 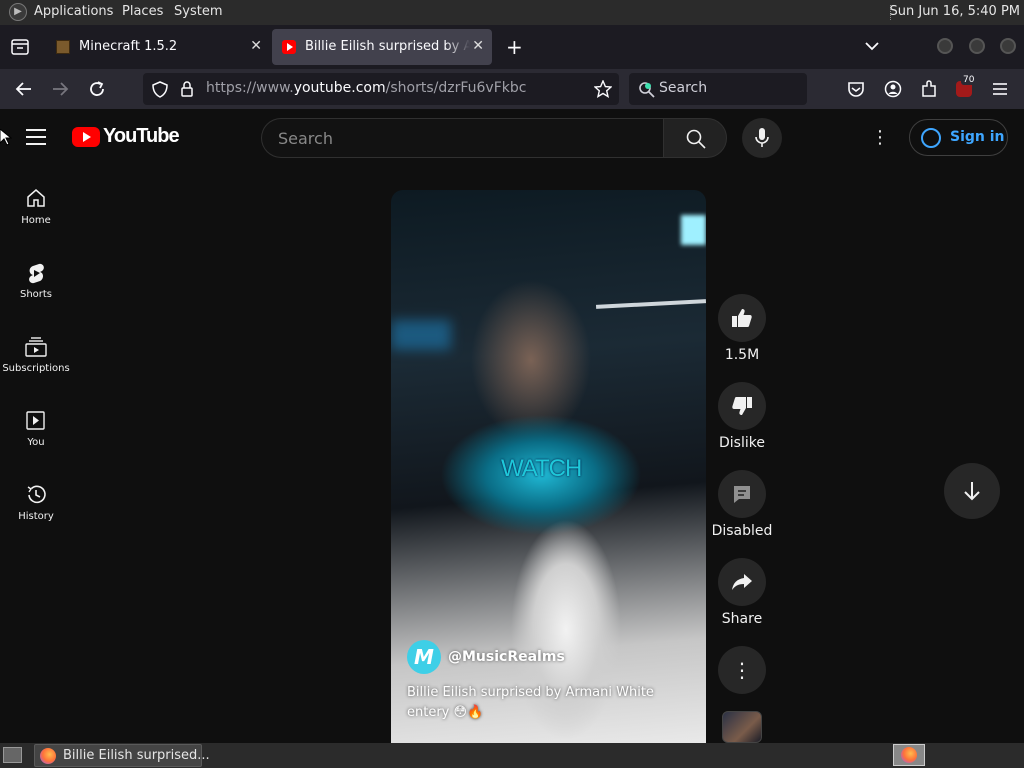 I want to click on dislike-button: Dislike, so click(x=742, y=416).